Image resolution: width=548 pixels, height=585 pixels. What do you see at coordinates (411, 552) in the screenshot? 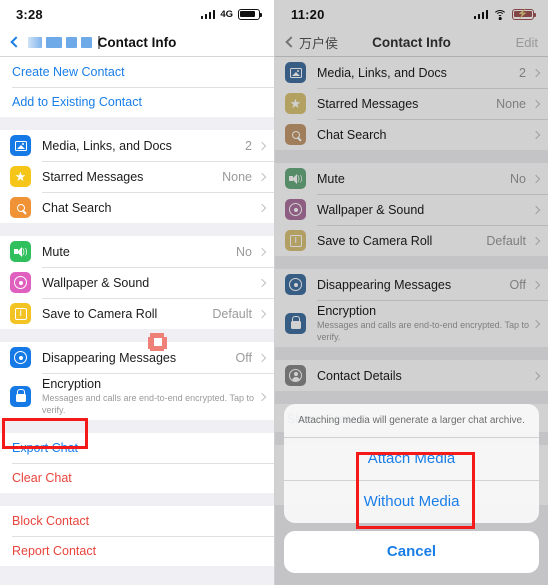
I see `cancel-button: Cancel` at bounding box center [411, 552].